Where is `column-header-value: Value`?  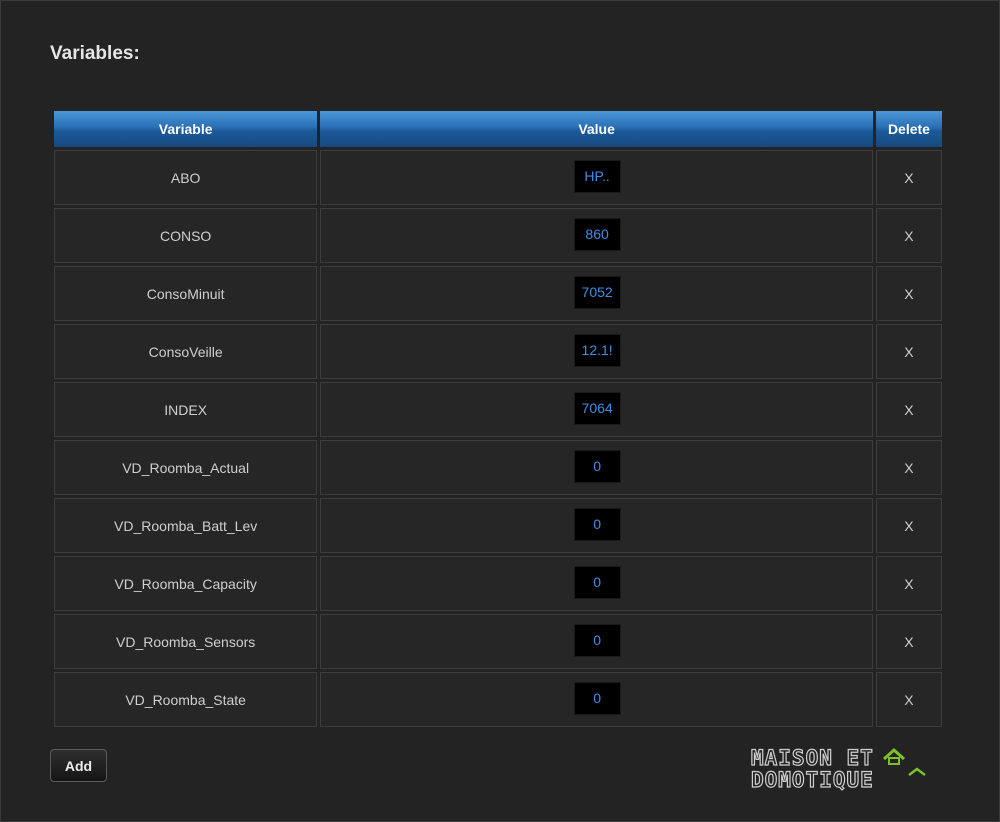 column-header-value: Value is located at coordinates (596, 129).